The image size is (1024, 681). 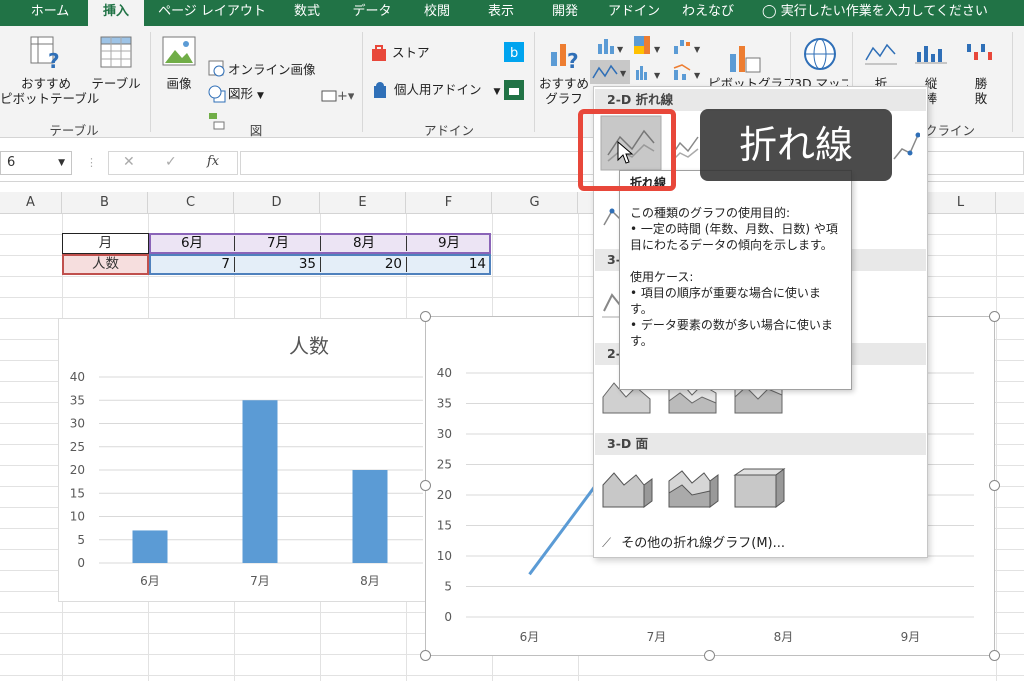 I want to click on tab-review: 校閲, so click(x=437, y=13).